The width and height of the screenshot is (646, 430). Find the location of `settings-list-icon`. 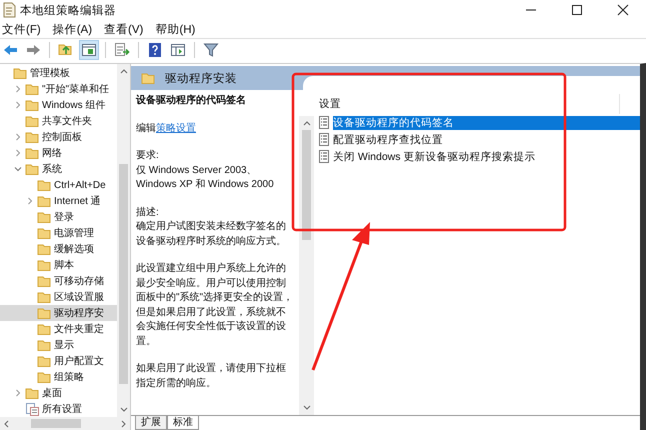

settings-list-icon is located at coordinates (32, 409).